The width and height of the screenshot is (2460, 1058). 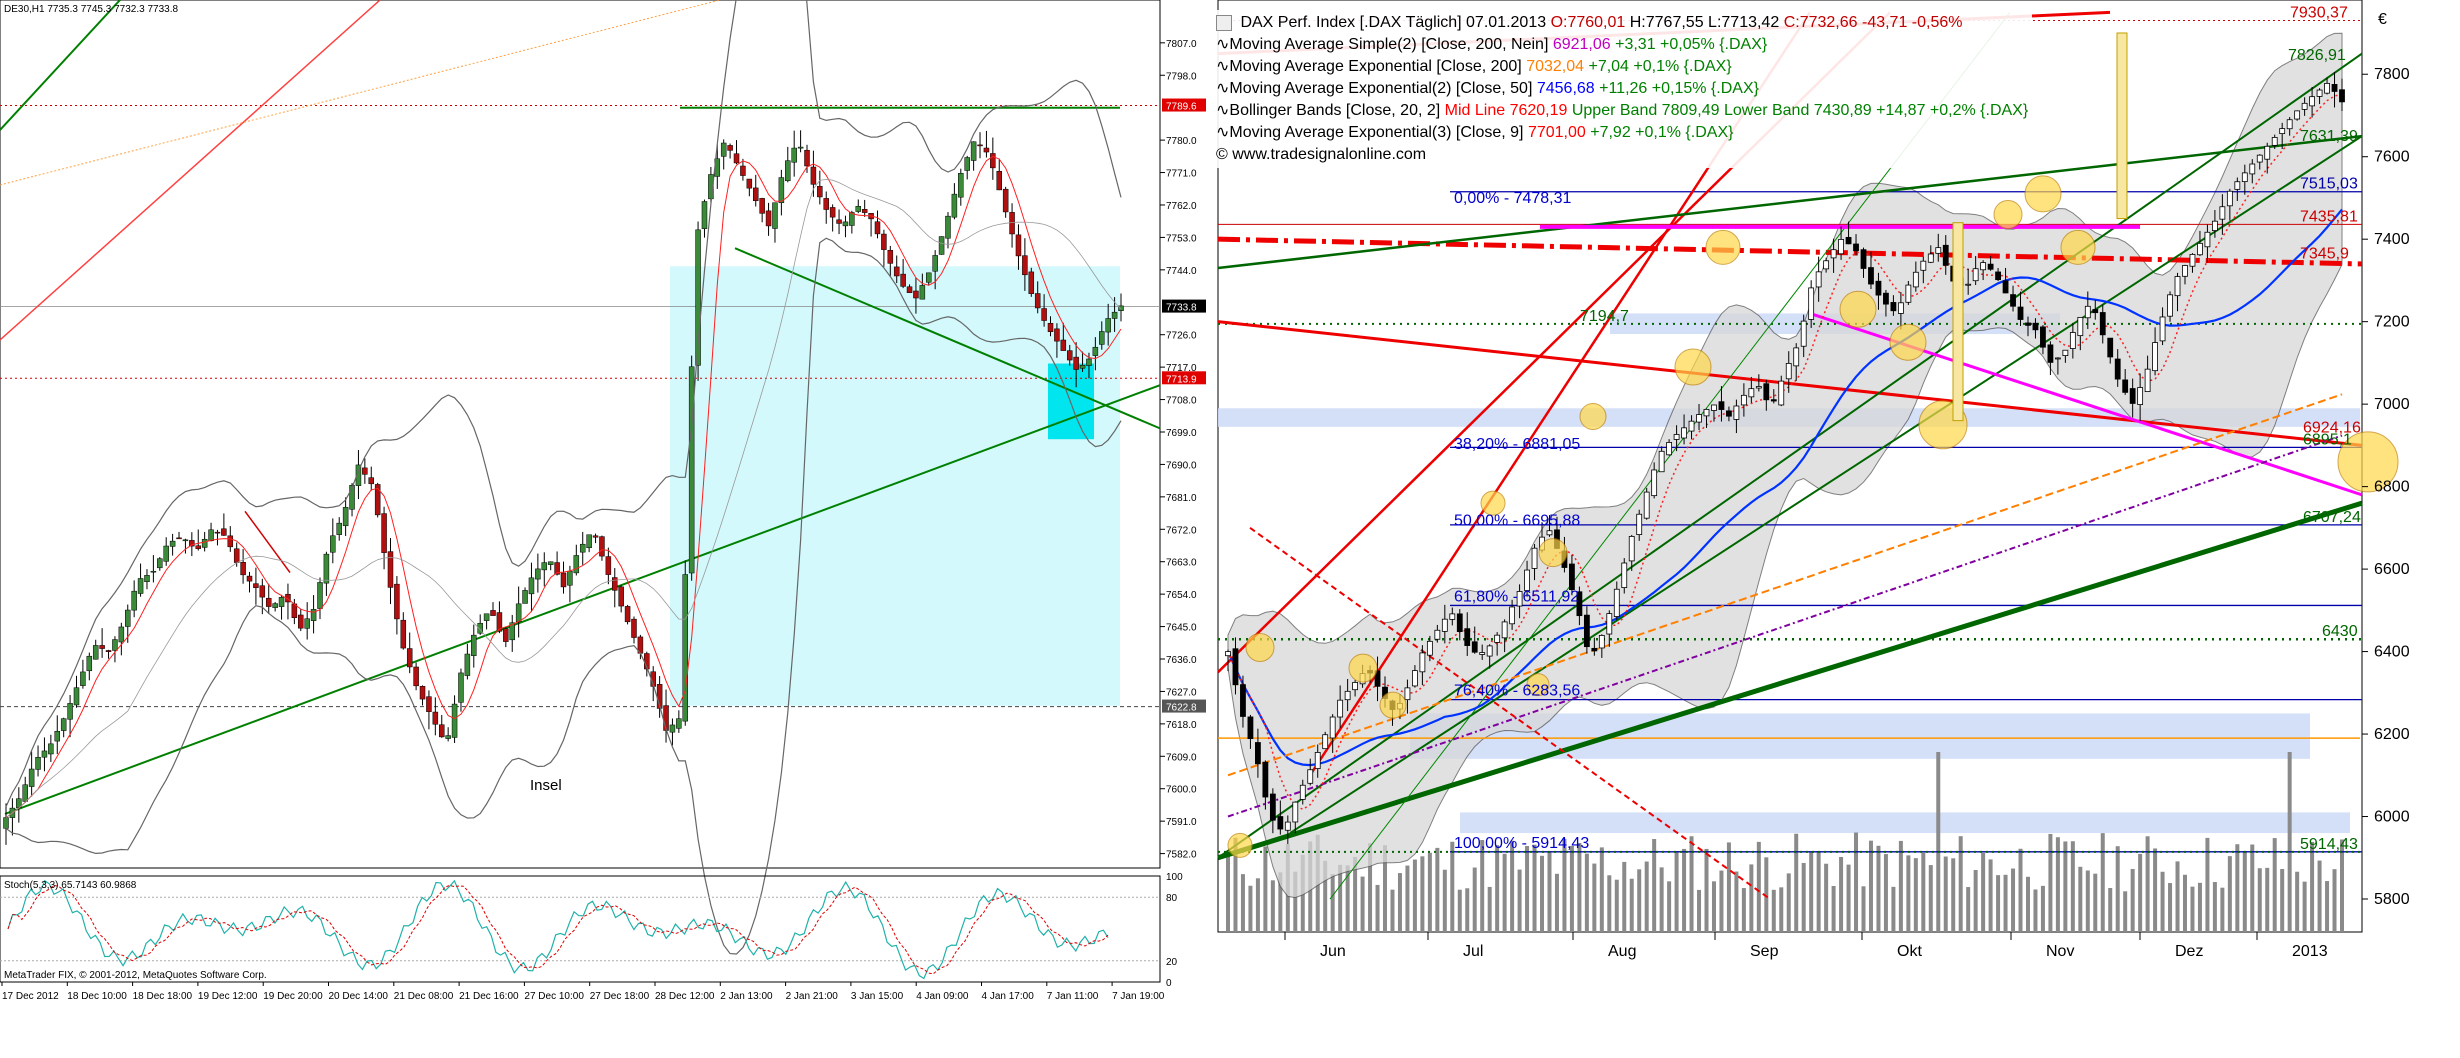 What do you see at coordinates (2340, 631) in the screenshot?
I see `level-label: 6430` at bounding box center [2340, 631].